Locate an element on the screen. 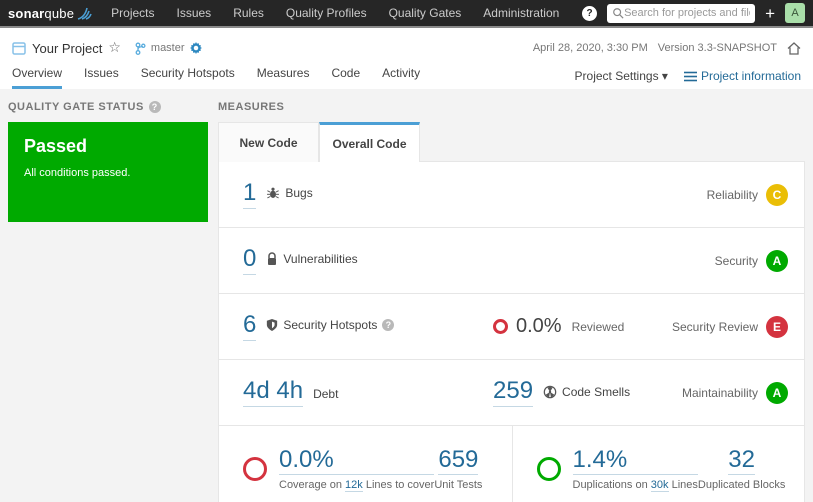 The width and height of the screenshot is (813, 502). branch-name: master is located at coordinates (167, 48).